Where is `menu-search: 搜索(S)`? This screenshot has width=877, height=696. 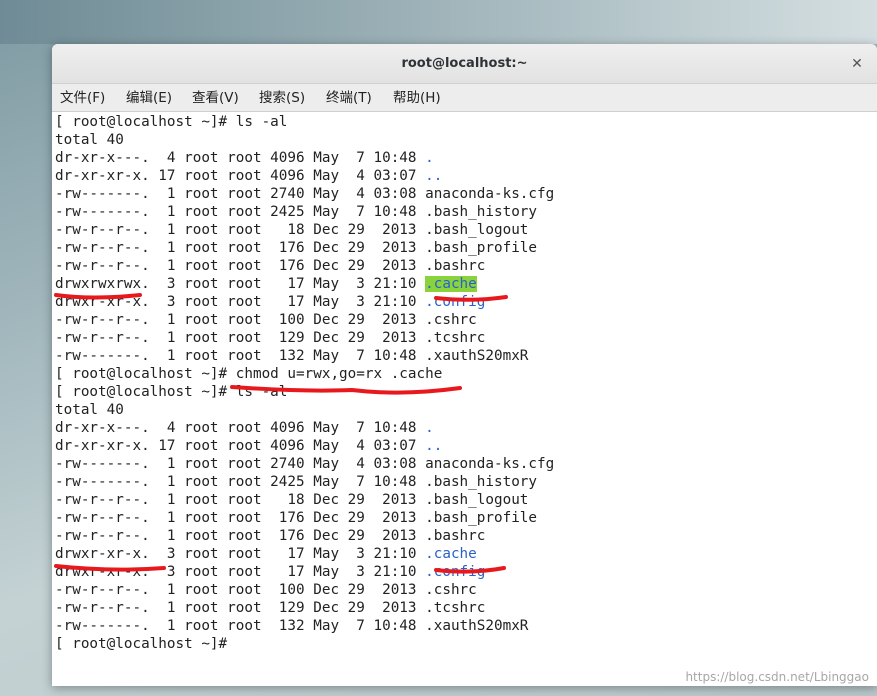 menu-search: 搜索(S) is located at coordinates (282, 98).